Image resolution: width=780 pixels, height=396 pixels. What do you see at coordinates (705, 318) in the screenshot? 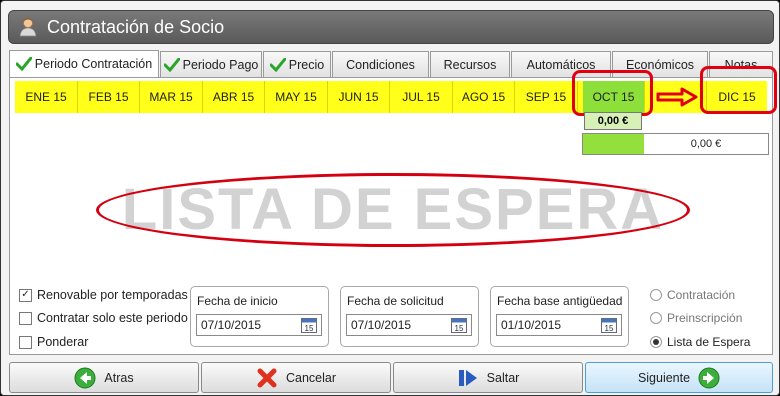
I see `radio-label: Preinscripción` at bounding box center [705, 318].